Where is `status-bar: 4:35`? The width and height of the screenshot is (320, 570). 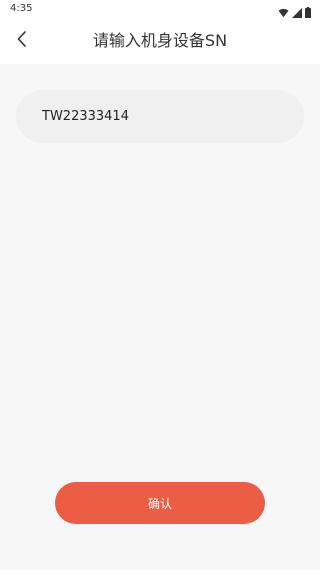 status-bar: 4:35 is located at coordinates (160, 9).